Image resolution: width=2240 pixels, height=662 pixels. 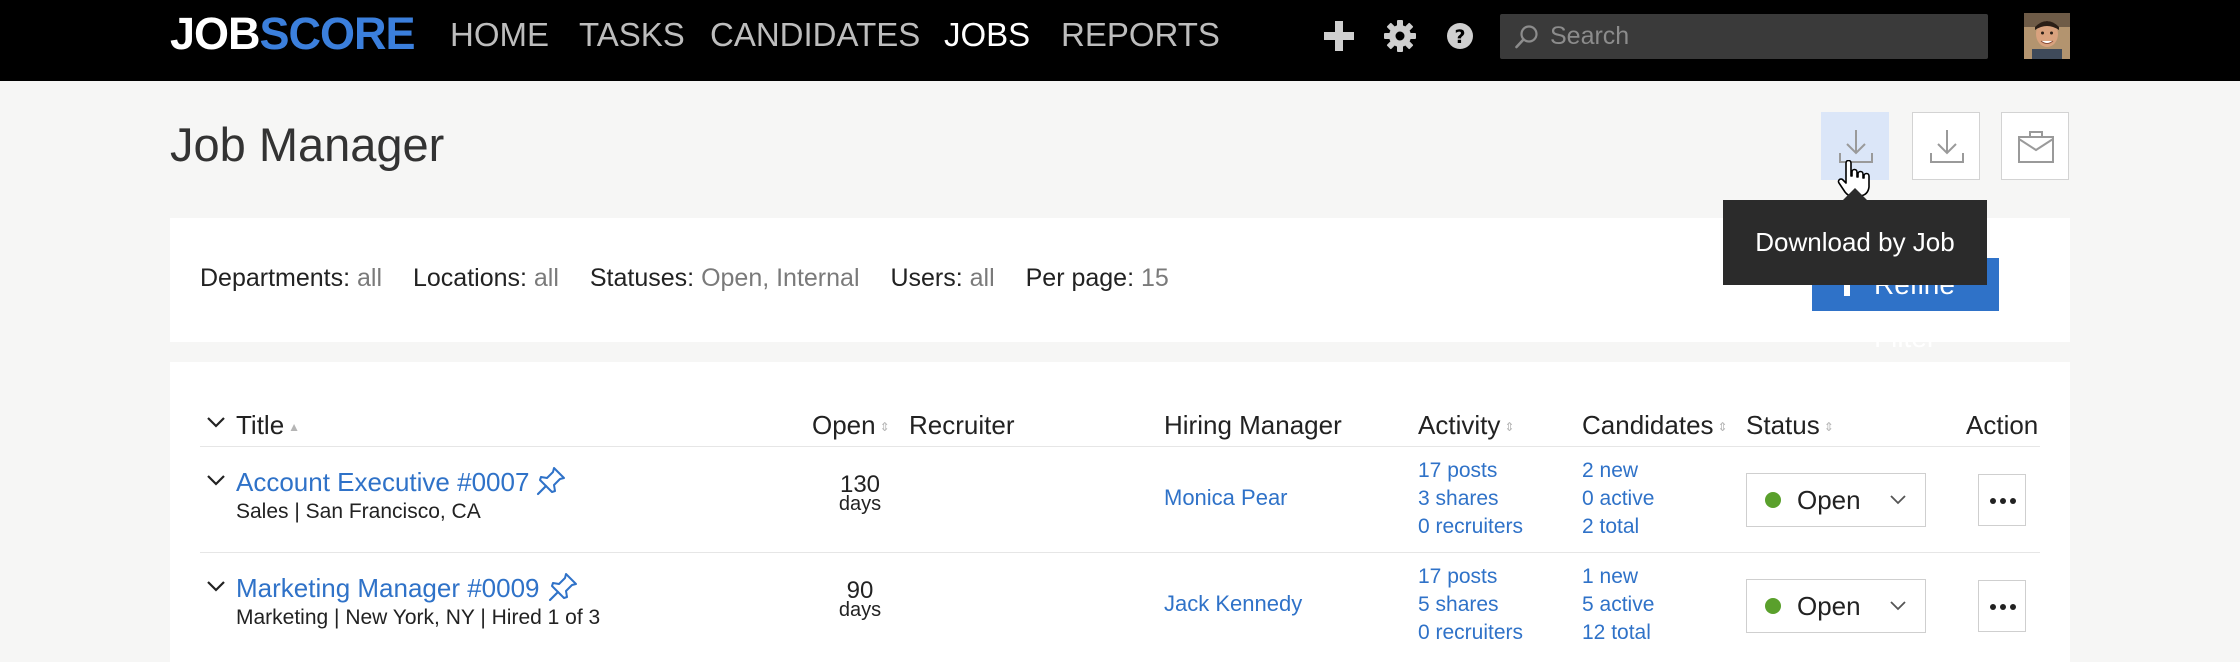 I want to click on page-title: Job Manager, so click(x=307, y=144).